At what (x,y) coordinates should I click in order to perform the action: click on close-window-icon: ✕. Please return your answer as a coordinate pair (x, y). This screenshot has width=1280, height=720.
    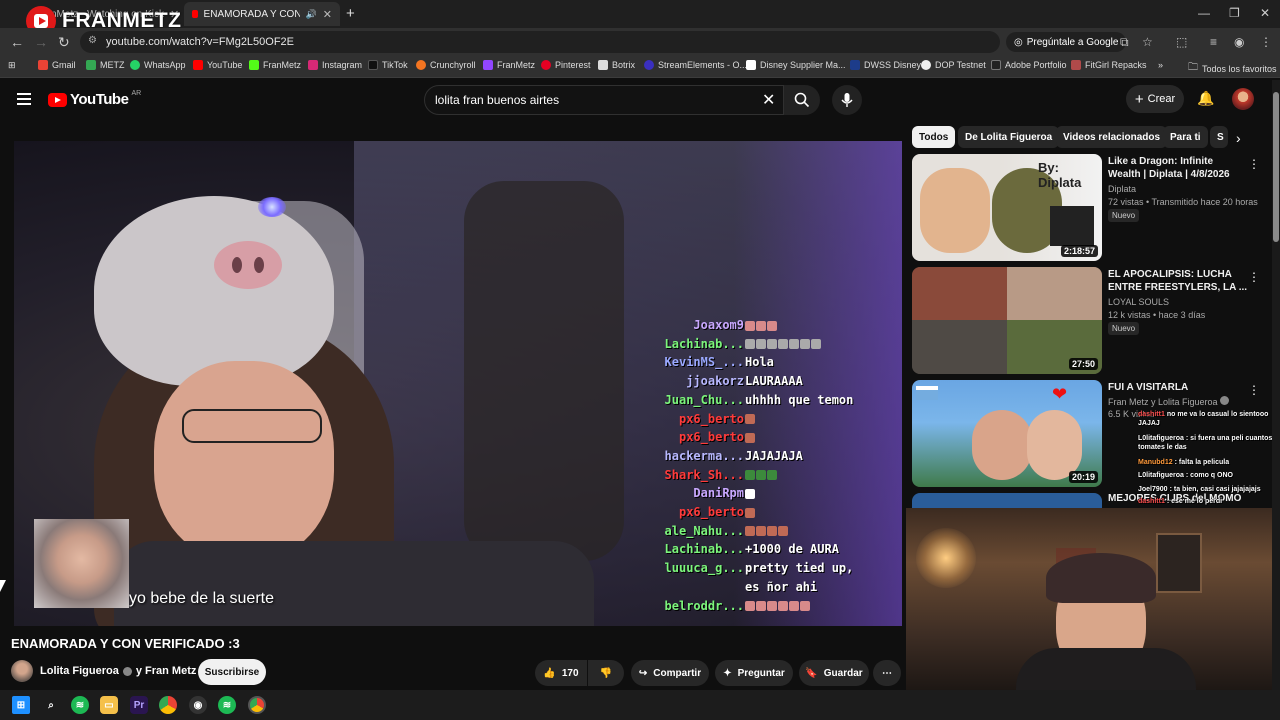
    Looking at the image, I should click on (1265, 13).